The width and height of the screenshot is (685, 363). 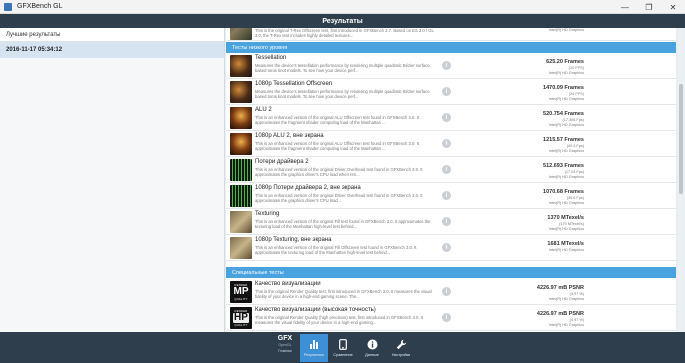 I want to click on tab-label: Результаты, so click(x=314, y=355).